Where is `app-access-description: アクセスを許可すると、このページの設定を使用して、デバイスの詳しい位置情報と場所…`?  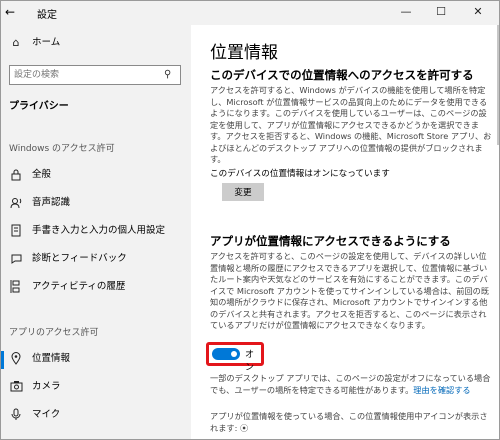
app-access-description: アクセスを許可すると、このページの設定を使用して、デバイスの詳しい位置情報と場所… is located at coordinates (350, 290).